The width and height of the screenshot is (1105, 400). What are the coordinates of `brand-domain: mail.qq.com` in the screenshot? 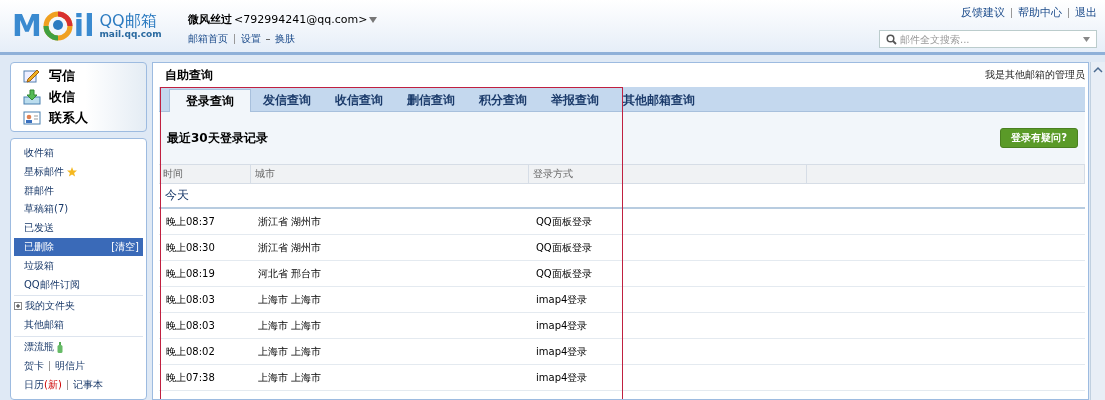 It's located at (130, 34).